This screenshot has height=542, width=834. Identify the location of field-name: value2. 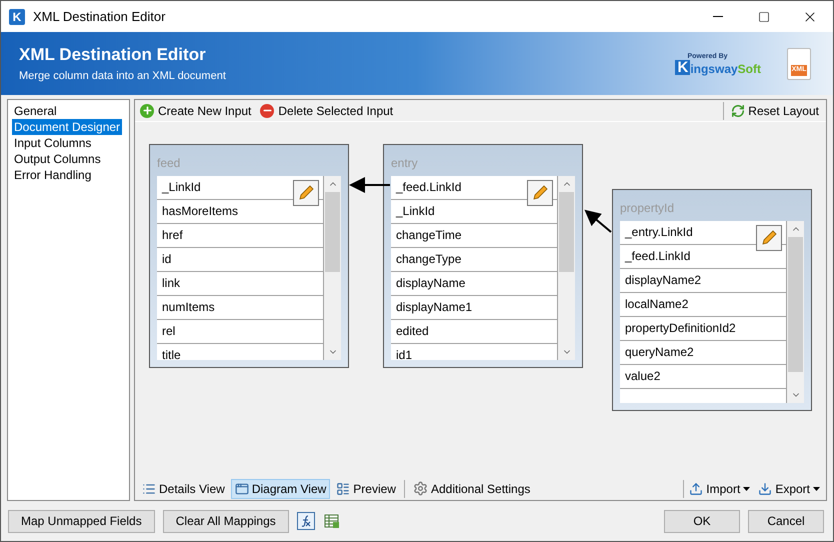
(642, 376).